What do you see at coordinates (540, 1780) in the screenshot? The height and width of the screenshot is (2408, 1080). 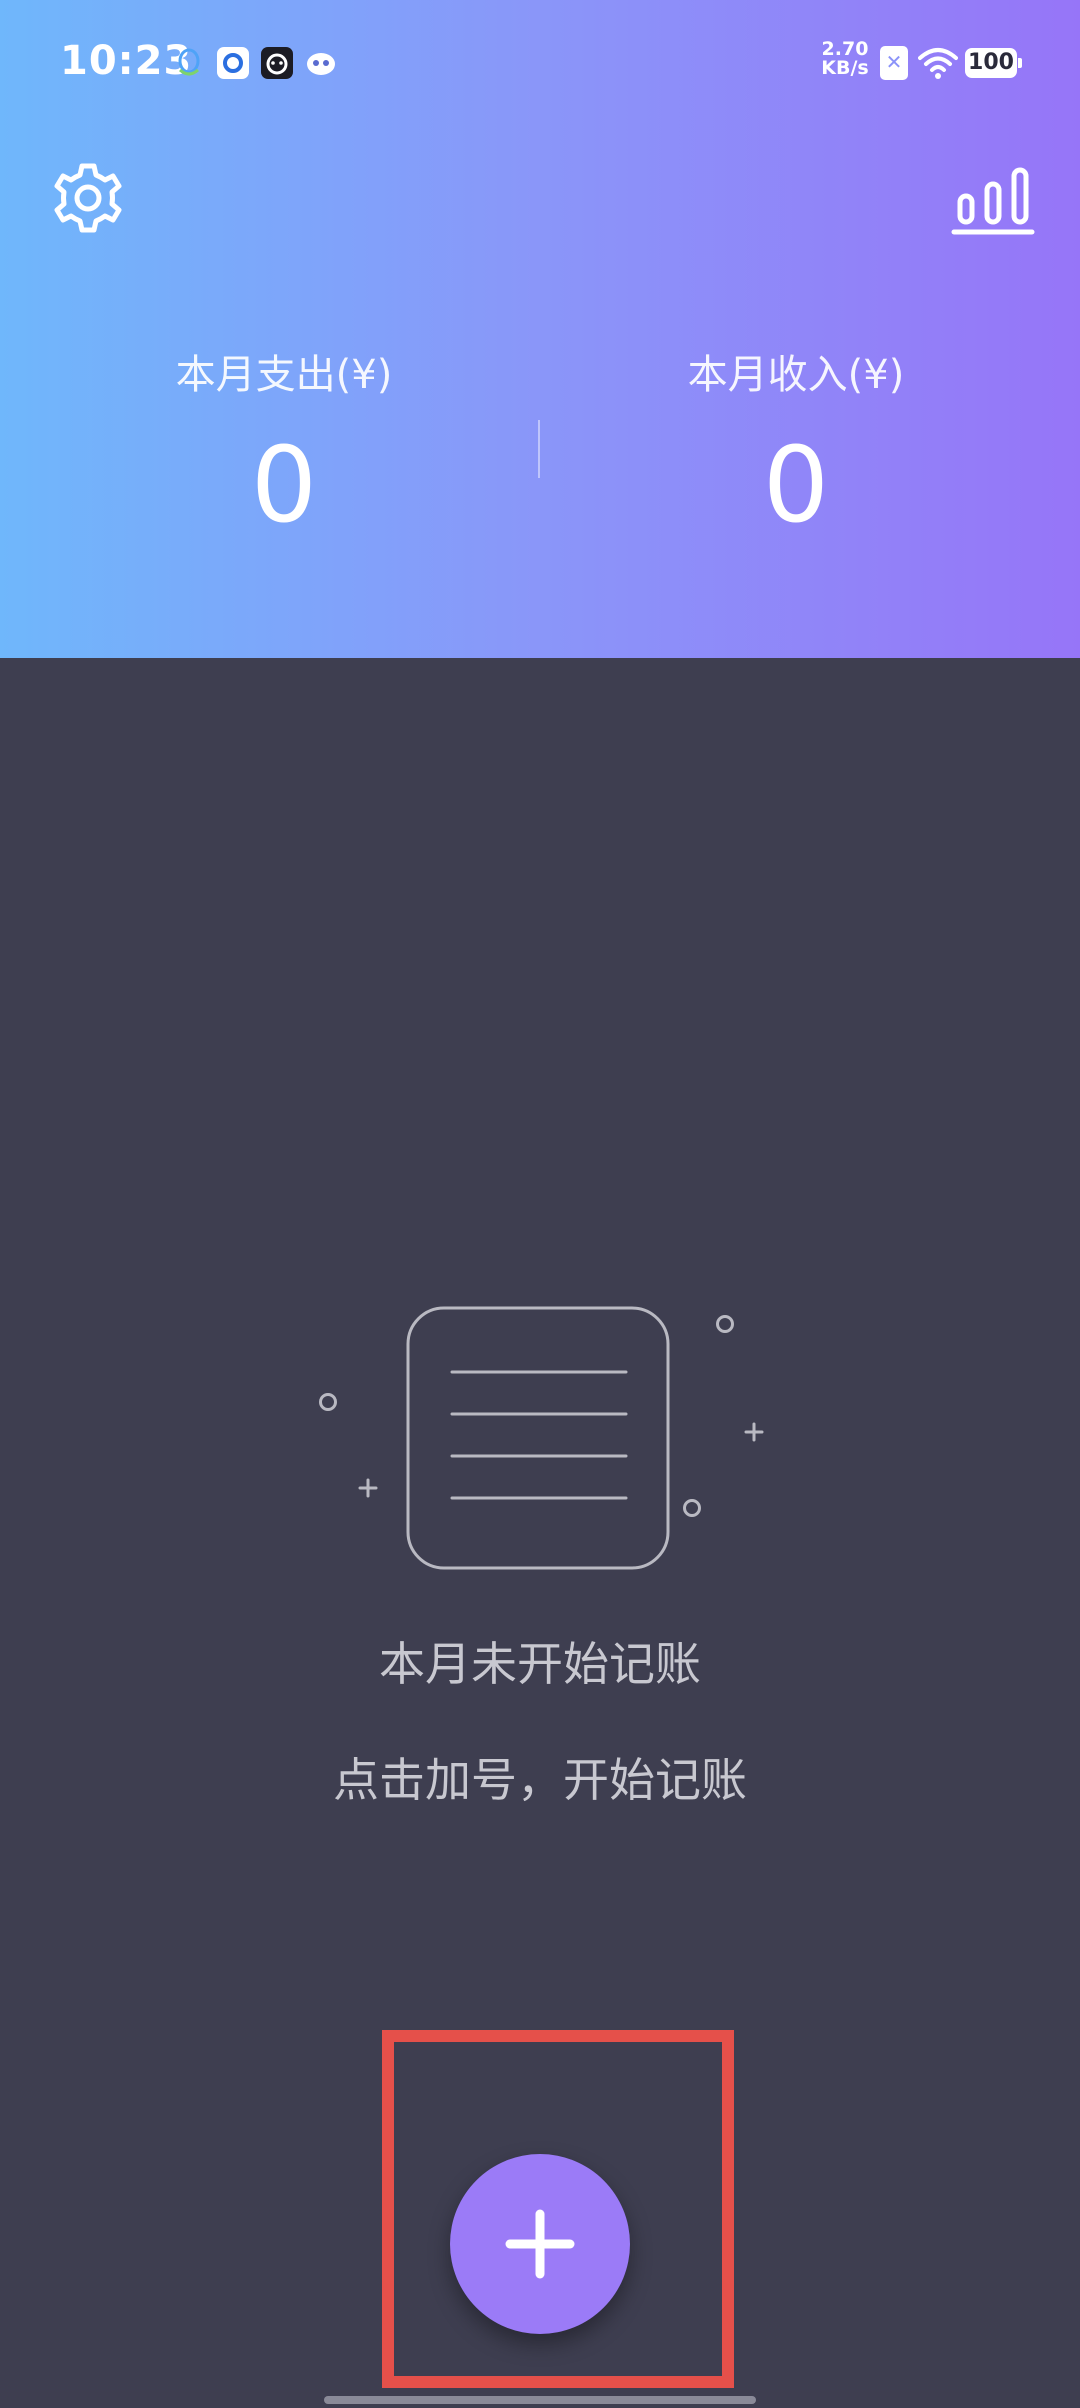 I see `empty-state-hint: 点击加号，开始记账` at bounding box center [540, 1780].